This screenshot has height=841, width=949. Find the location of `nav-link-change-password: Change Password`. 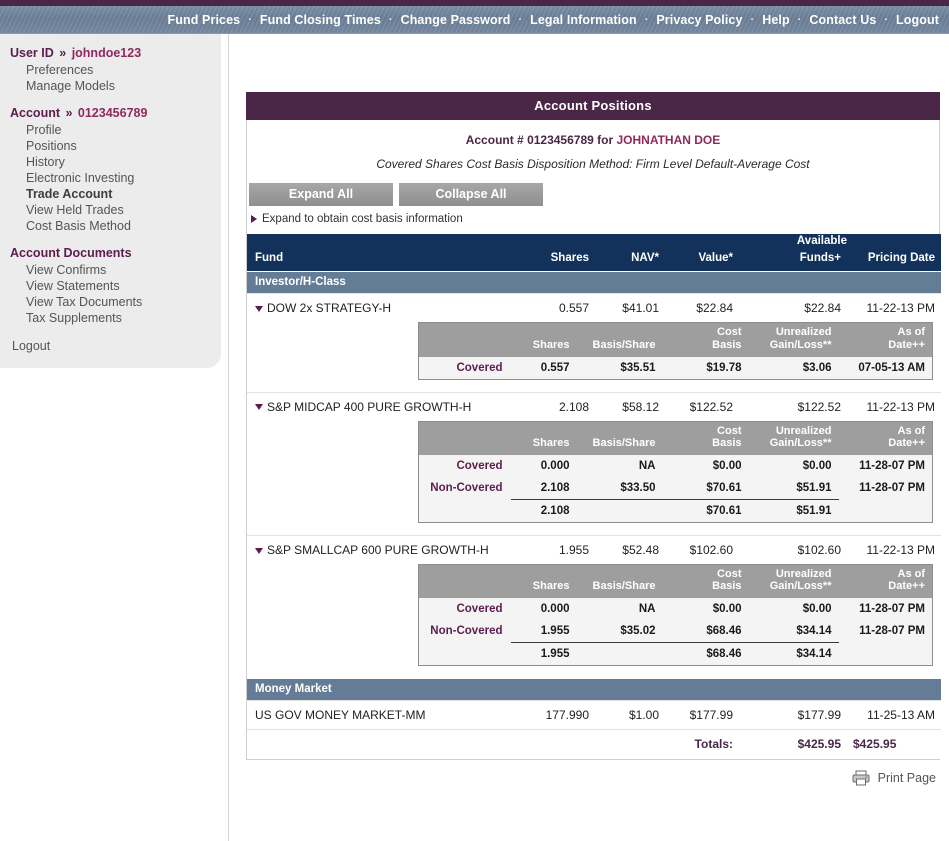

nav-link-change-password: Change Password is located at coordinates (456, 20).